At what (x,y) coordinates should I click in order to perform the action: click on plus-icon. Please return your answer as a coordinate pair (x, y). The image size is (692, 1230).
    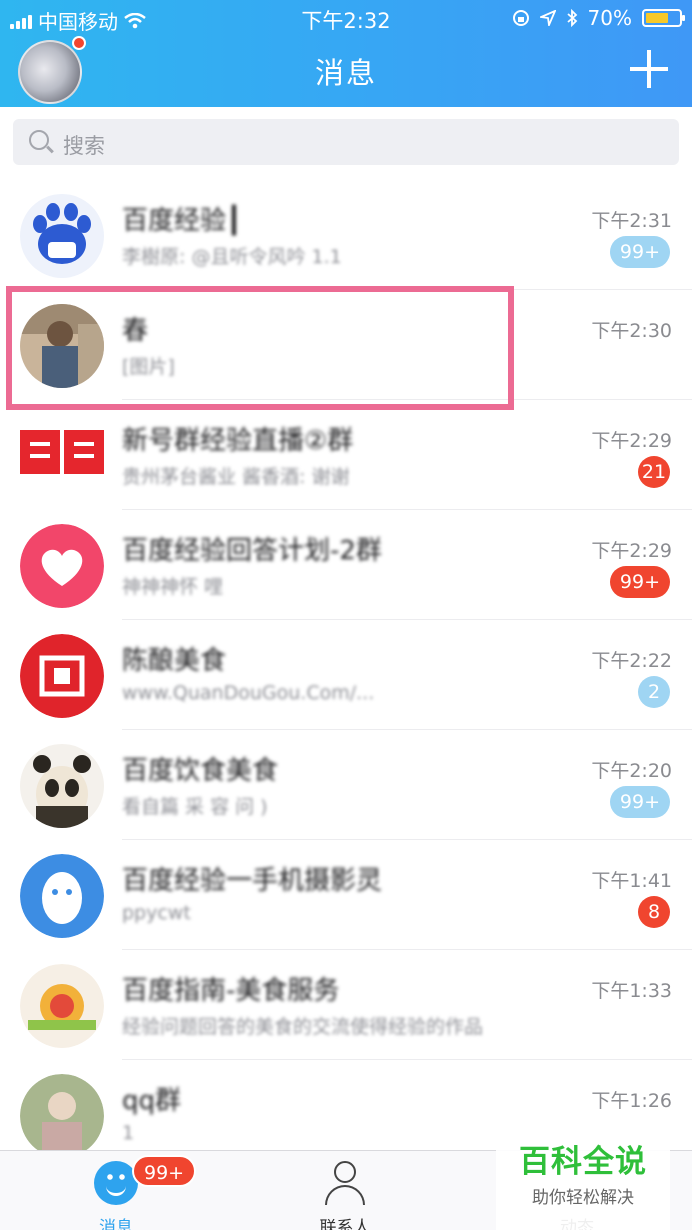
    Looking at the image, I should click on (649, 69).